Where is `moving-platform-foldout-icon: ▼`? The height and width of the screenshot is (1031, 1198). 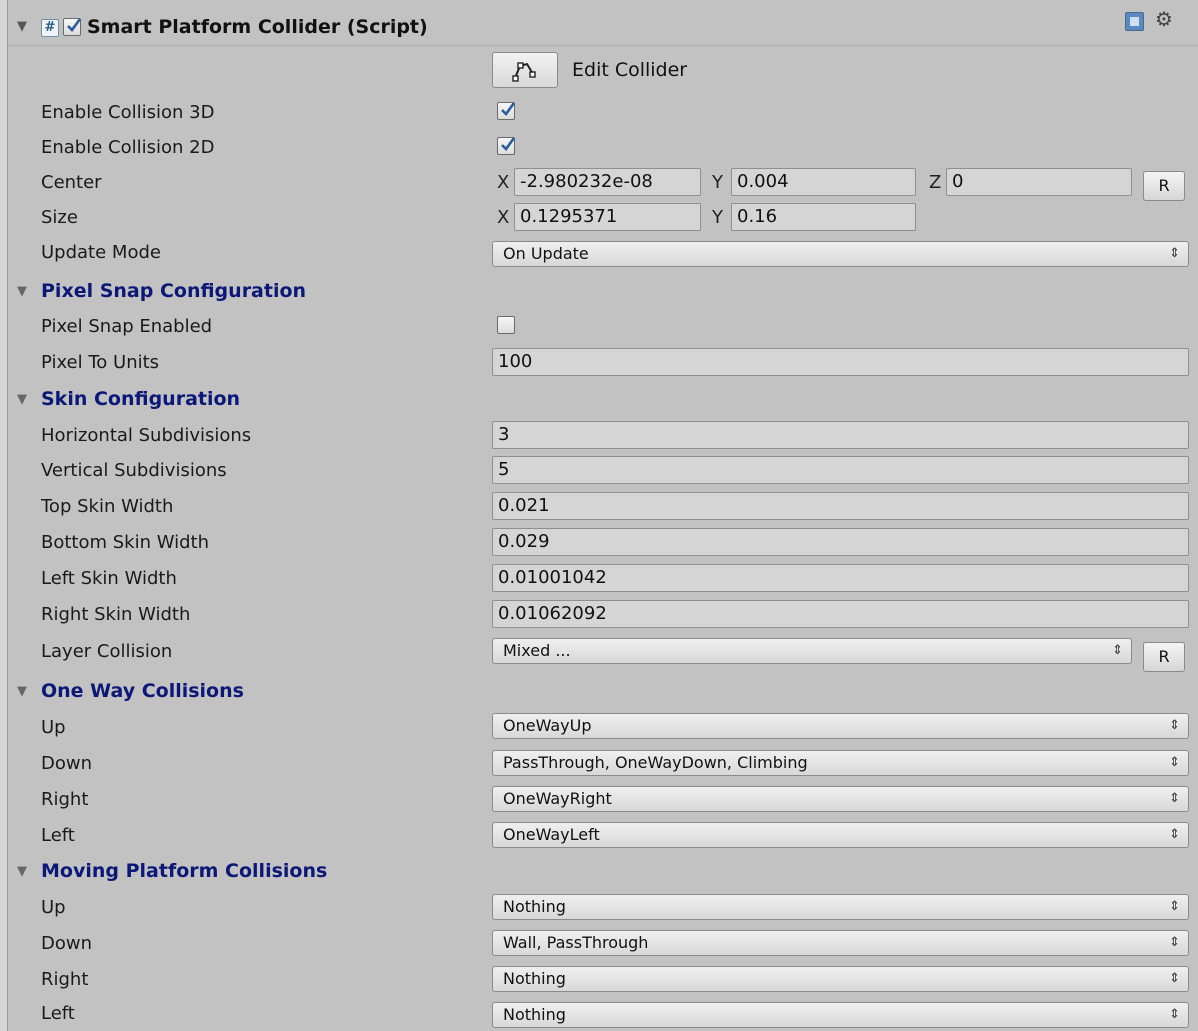 moving-platform-foldout-icon: ▼ is located at coordinates (22, 871).